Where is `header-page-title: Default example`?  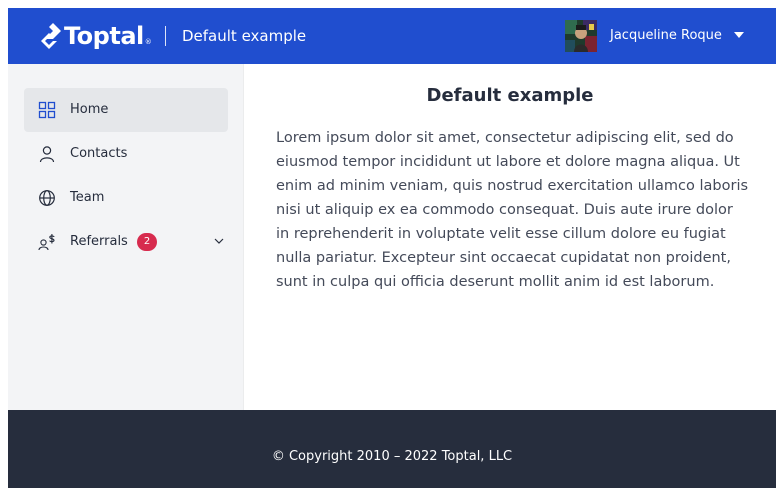 header-page-title: Default example is located at coordinates (244, 36).